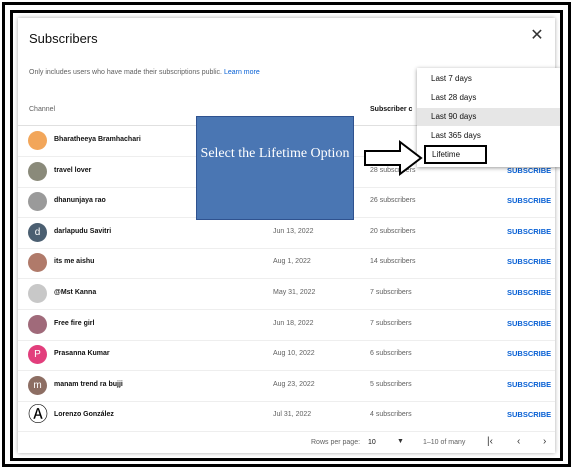  What do you see at coordinates (286, 443) in the screenshot?
I see `pagination-footer: Rows per page: 10 ▼ 1–10 of many |‹ ‹ ›` at bounding box center [286, 443].